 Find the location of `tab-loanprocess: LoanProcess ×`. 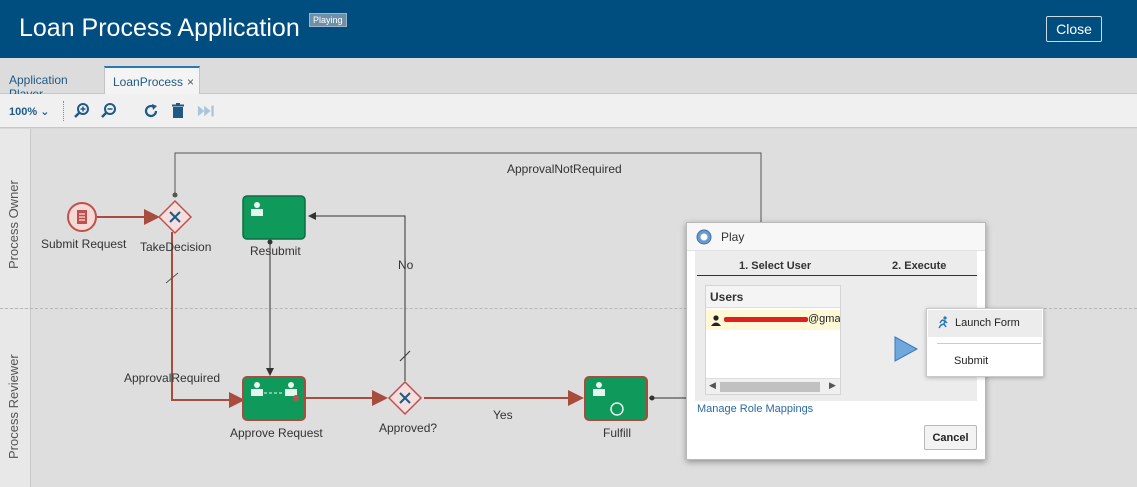

tab-loanprocess: LoanProcess × is located at coordinates (152, 80).